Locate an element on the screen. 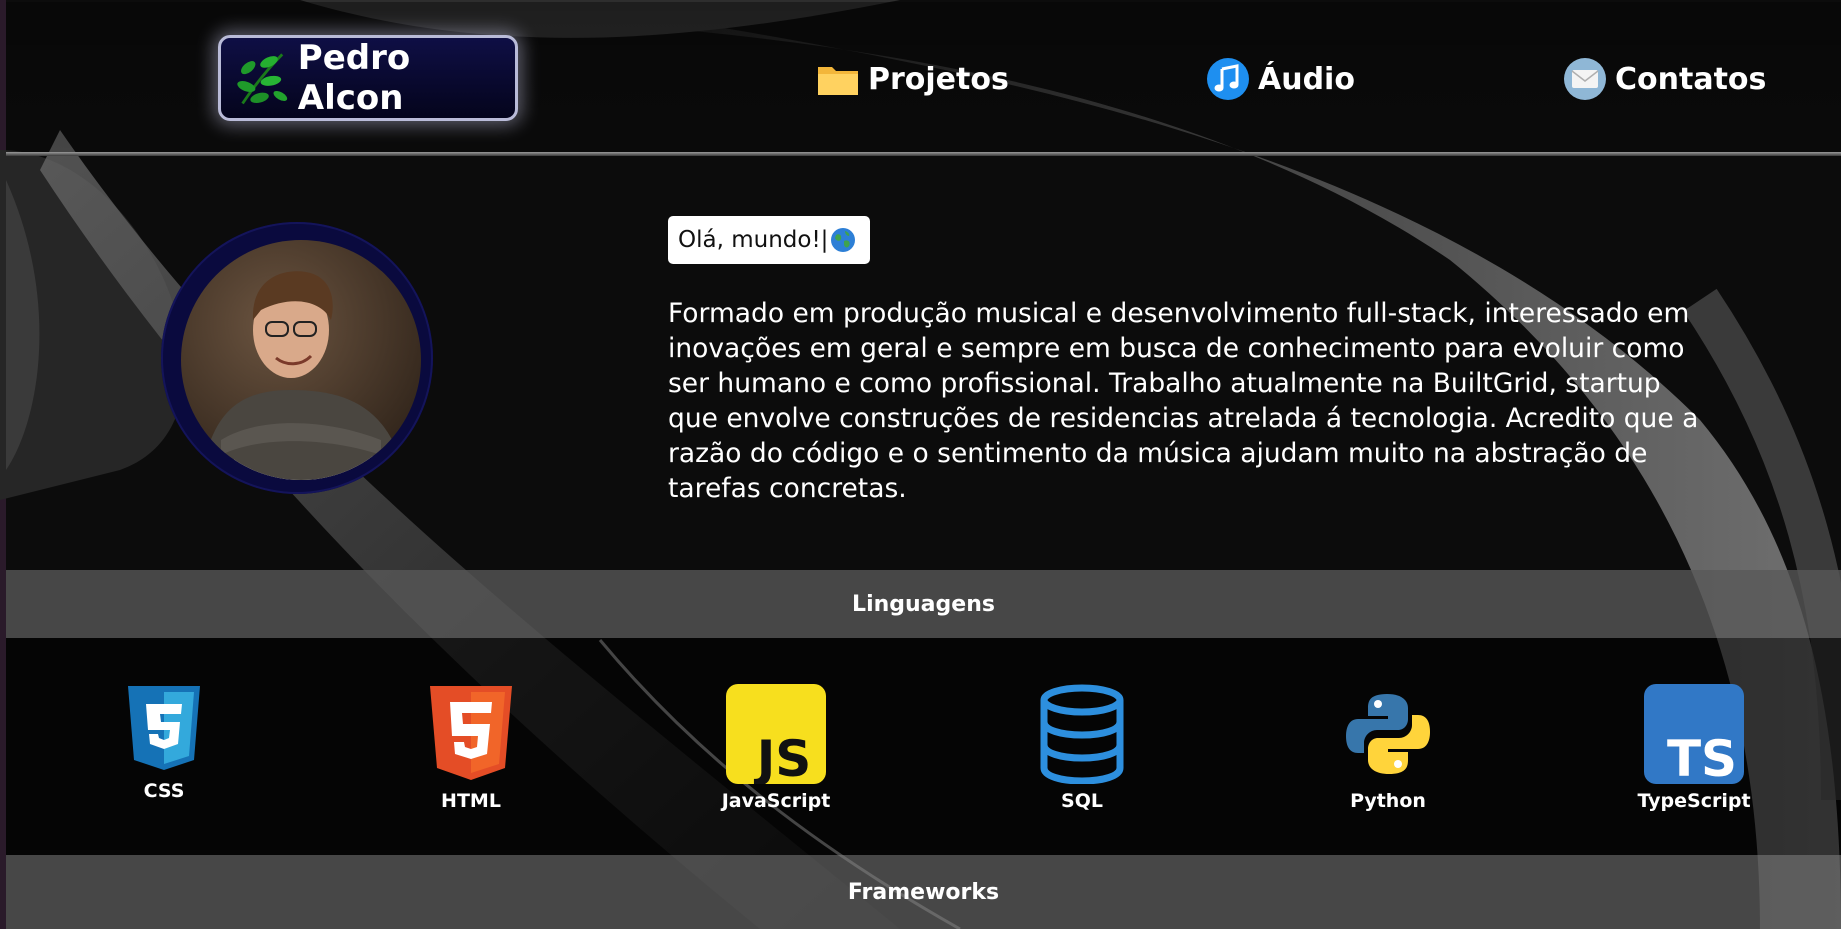 Image resolution: width=1841 pixels, height=929 pixels. brand-button: Pedro Alcon is located at coordinates (368, 78).